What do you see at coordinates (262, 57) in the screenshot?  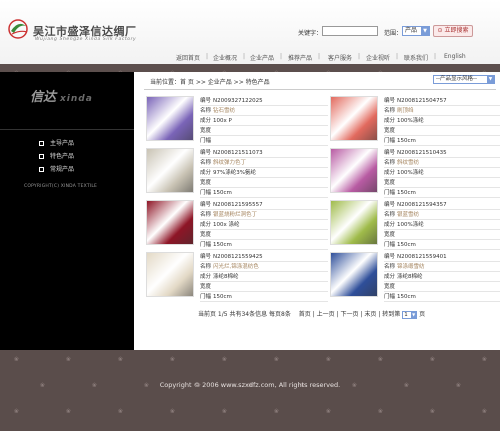 I see `nav-products: 企业产品` at bounding box center [262, 57].